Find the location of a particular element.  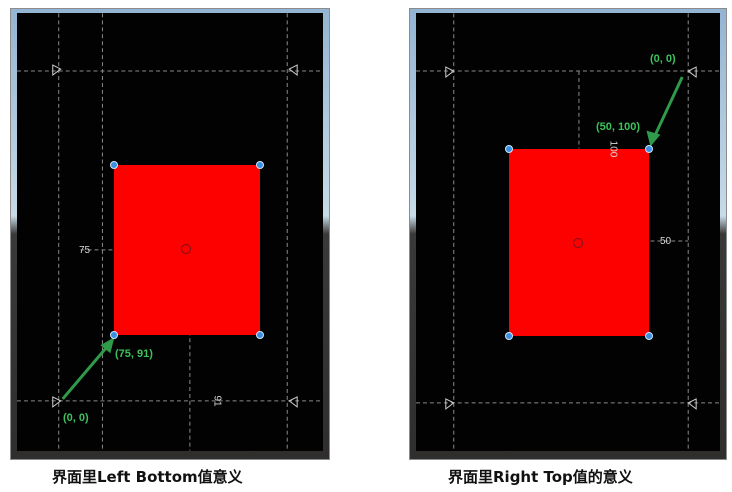

caption-right: 界面里Right Top值的意义 is located at coordinates (540, 477).